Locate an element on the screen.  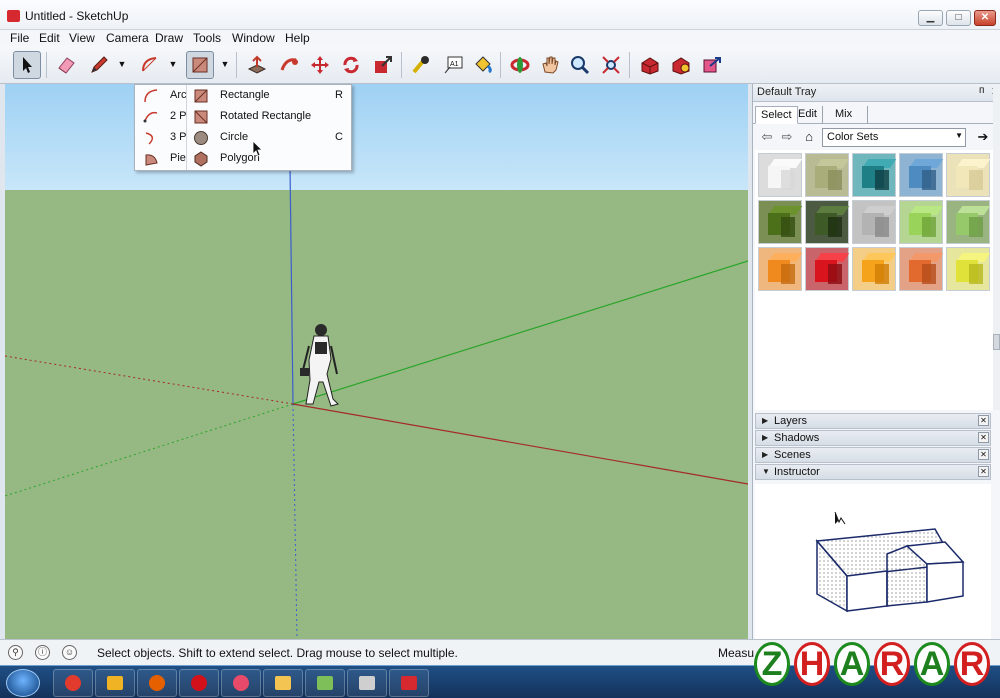
sketchup-taskbar-button is located at coordinates (409, 683).